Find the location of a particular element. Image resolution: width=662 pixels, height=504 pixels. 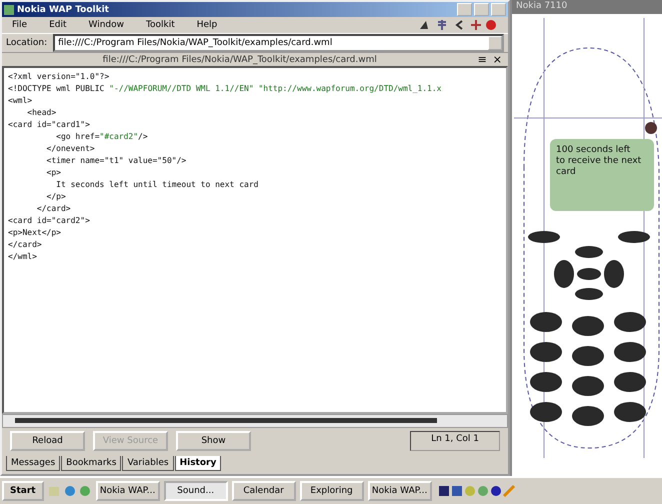

app-icon is located at coordinates (9, 9).